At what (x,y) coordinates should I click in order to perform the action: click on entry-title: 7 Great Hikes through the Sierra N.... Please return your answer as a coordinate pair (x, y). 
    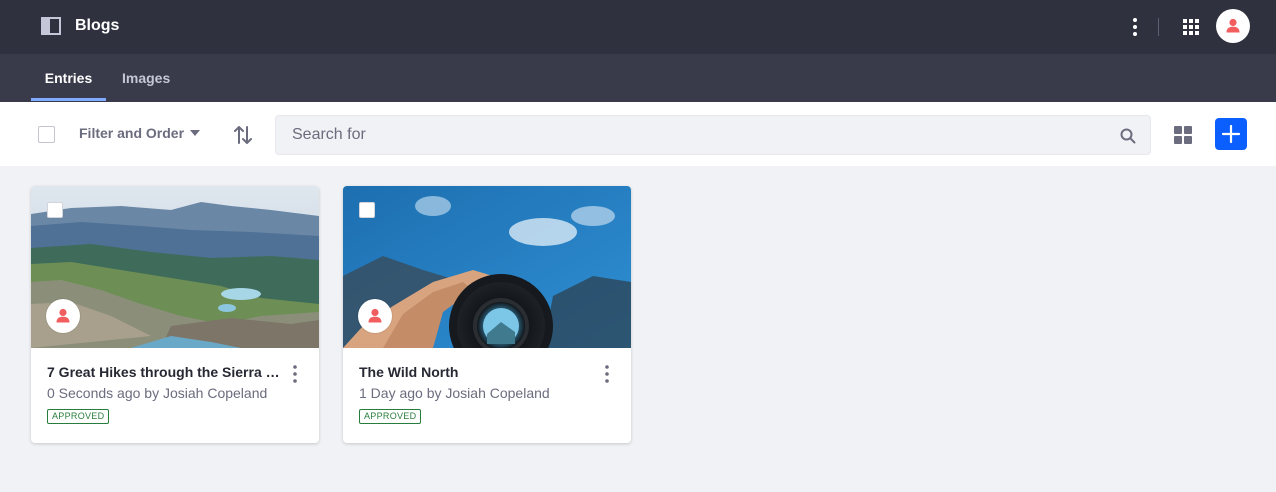
    Looking at the image, I should click on (165, 372).